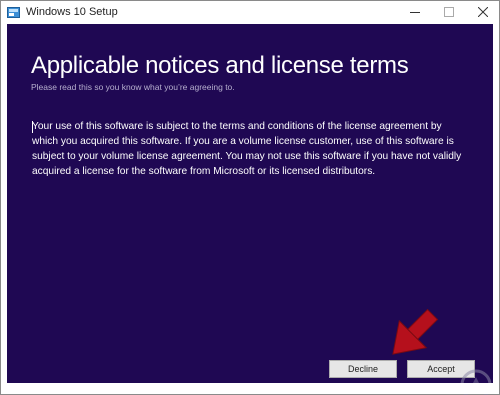 The image size is (500, 395). What do you see at coordinates (13, 12) in the screenshot?
I see `setup-app-icon` at bounding box center [13, 12].